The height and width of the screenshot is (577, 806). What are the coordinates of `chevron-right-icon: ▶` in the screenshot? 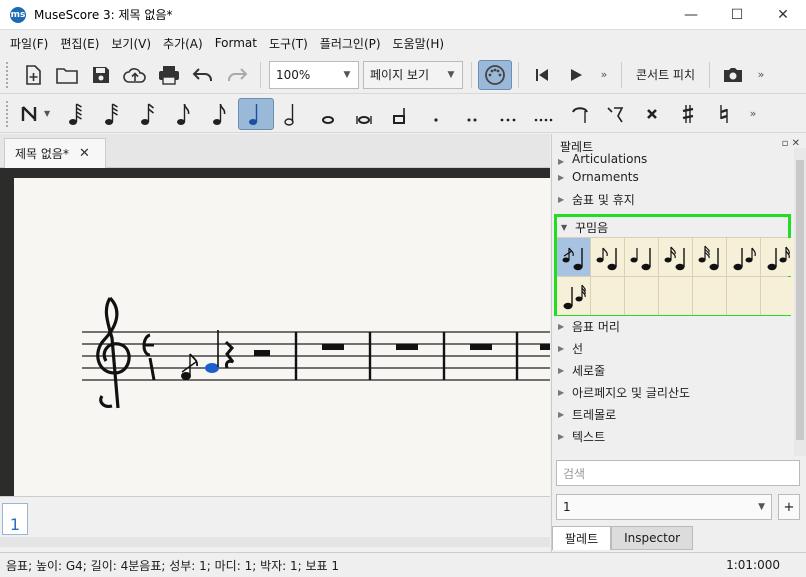 It's located at (561, 161).